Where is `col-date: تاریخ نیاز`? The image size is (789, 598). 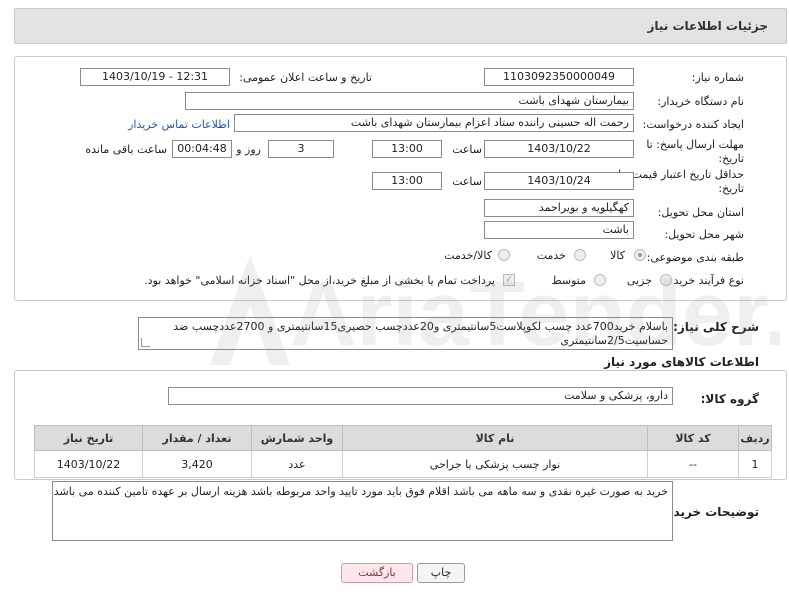
col-date: تاریخ نیاز is located at coordinates (88, 438).